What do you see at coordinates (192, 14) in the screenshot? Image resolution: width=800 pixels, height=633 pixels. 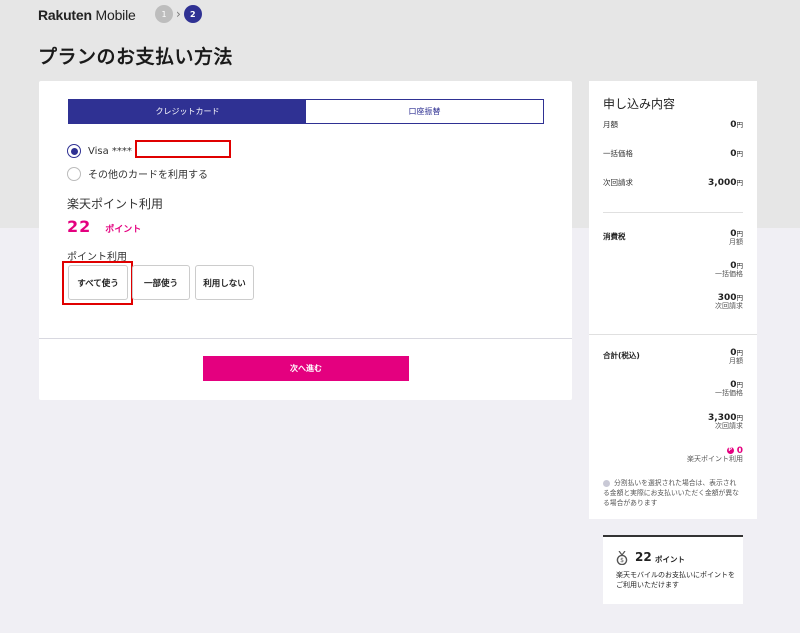 I see `step-2: 2` at bounding box center [192, 14].